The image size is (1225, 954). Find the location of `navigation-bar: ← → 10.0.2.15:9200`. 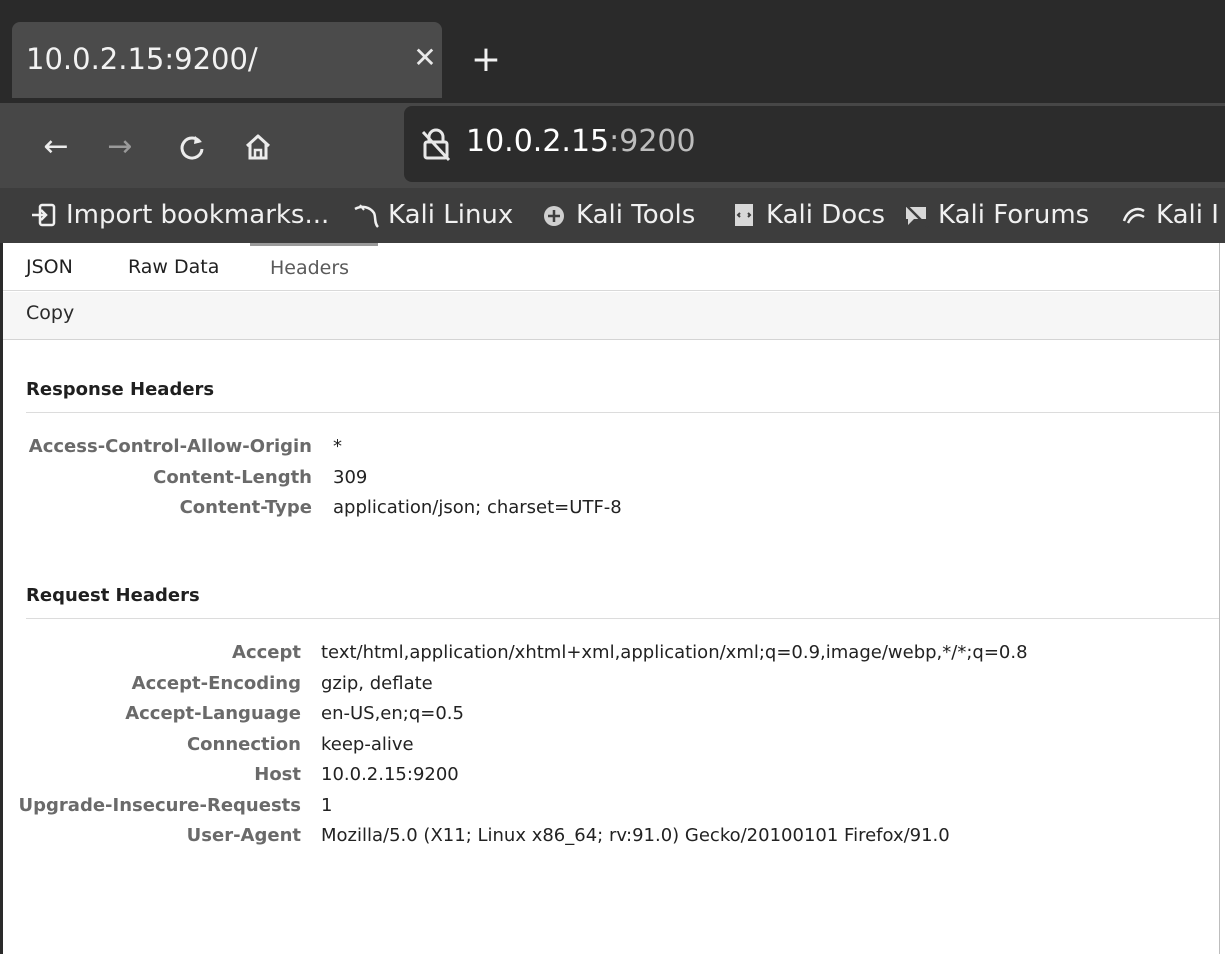

navigation-bar: ← → 10.0.2.15:9200 is located at coordinates (612, 145).